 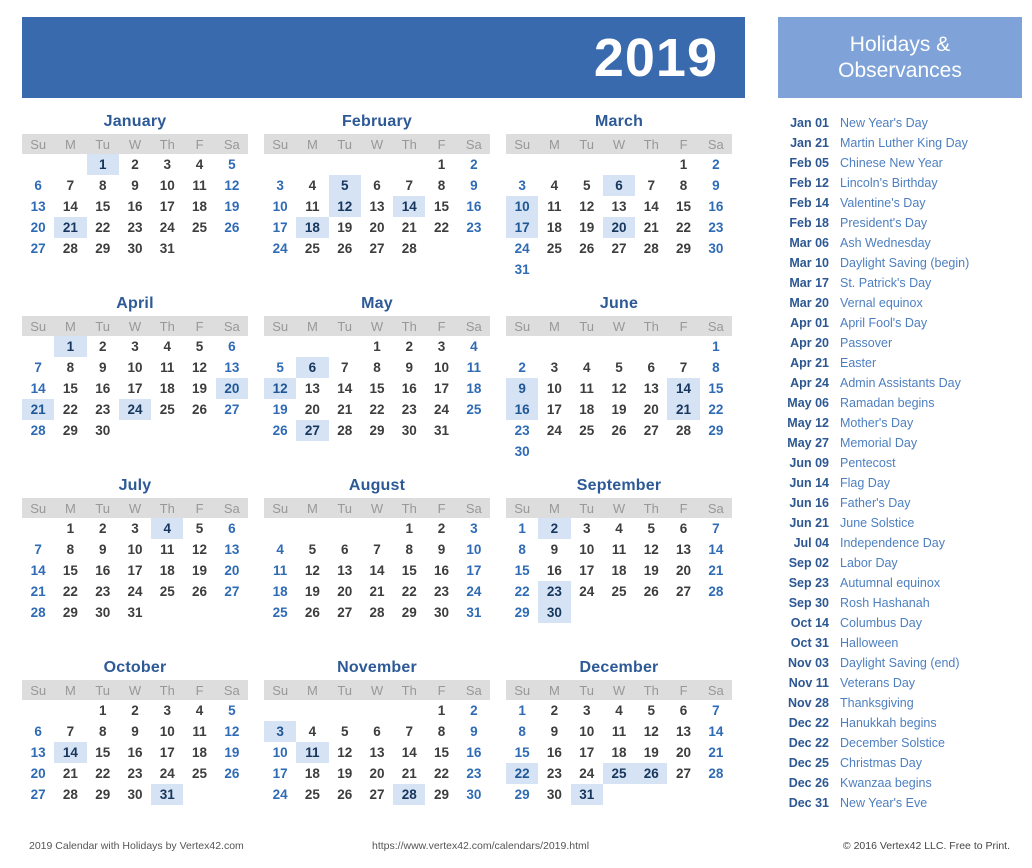 What do you see at coordinates (377, 731) in the screenshot?
I see `day-cell: 6` at bounding box center [377, 731].